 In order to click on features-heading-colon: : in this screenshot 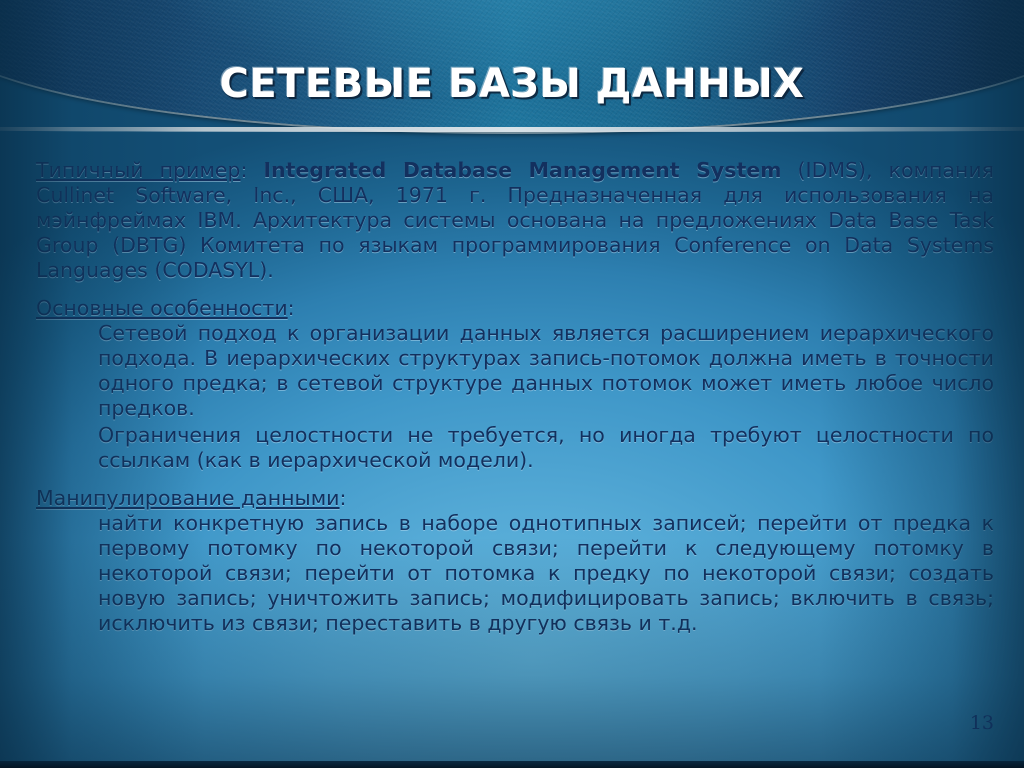, I will do `click(291, 308)`.